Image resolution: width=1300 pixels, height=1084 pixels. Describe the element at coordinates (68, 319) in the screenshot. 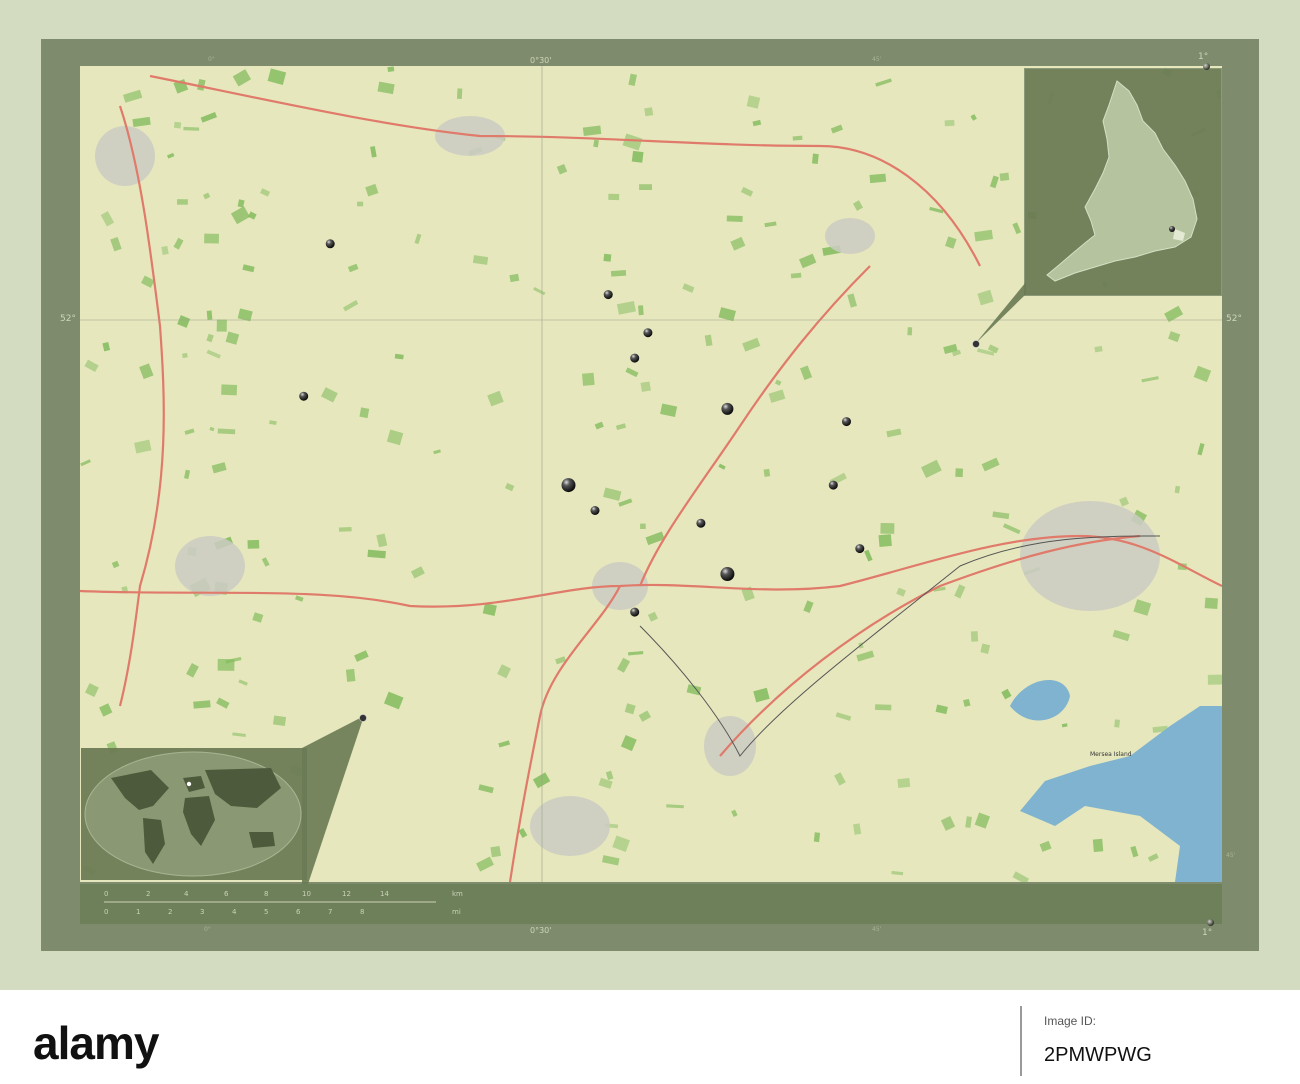

I see `lat-label: 52°` at that location.